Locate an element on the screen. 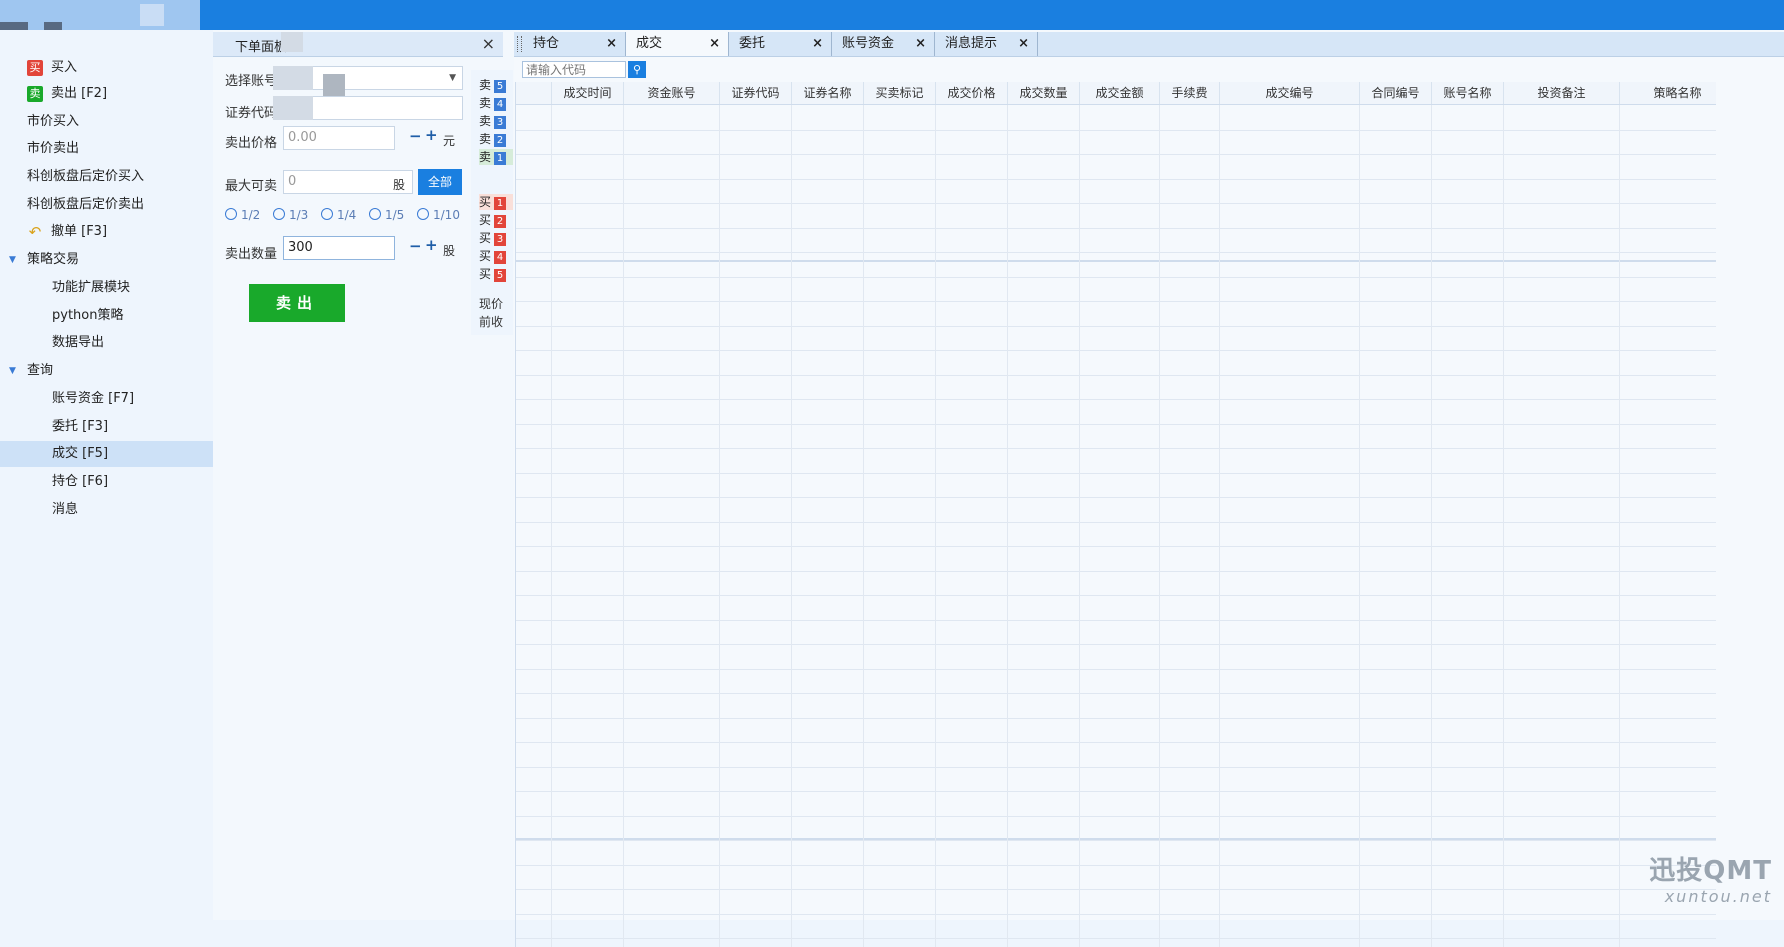 The height and width of the screenshot is (947, 1784). column-header: 成交价格 is located at coordinates (972, 93).